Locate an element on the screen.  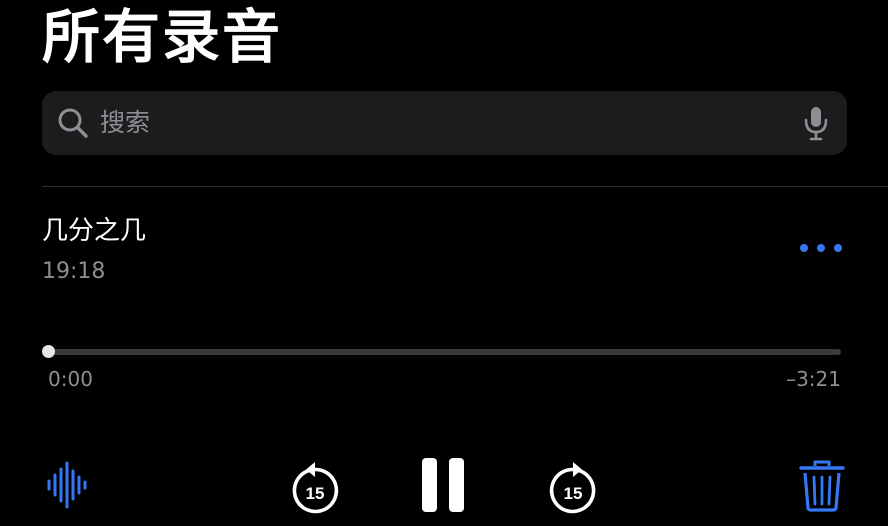
waveform-button is located at coordinates (67, 485).